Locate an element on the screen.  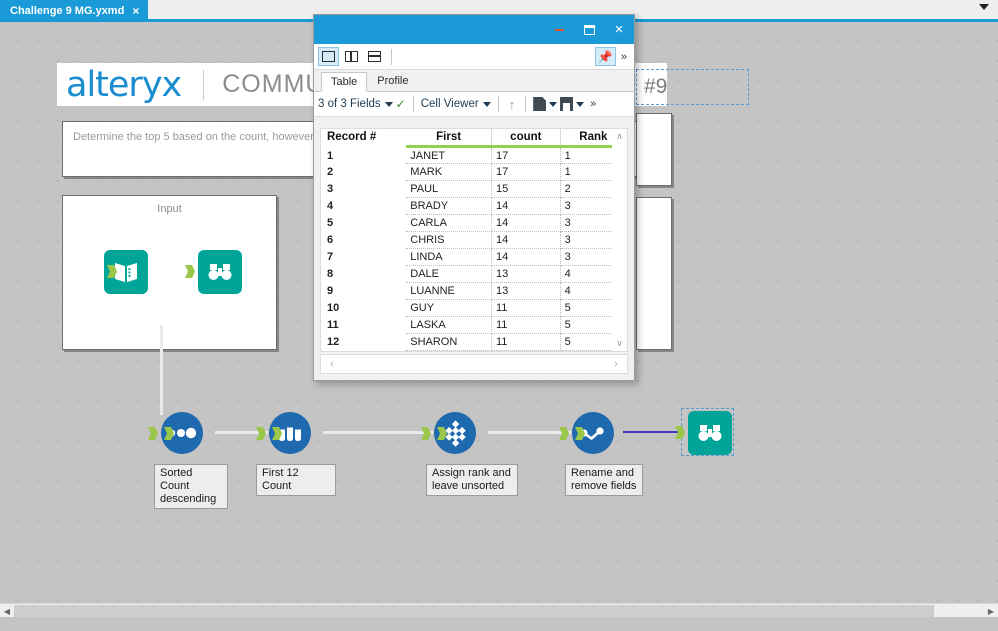
table-row: 6 CHRIS 14 3 is located at coordinates (474, 240).